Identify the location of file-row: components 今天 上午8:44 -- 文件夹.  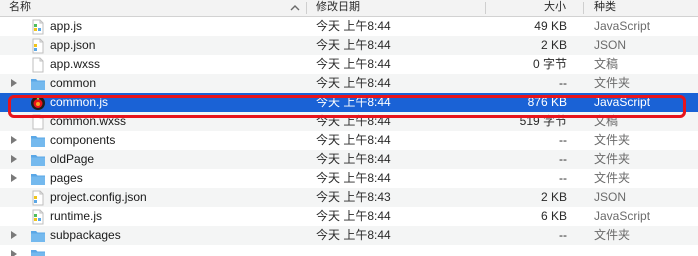
(349, 140).